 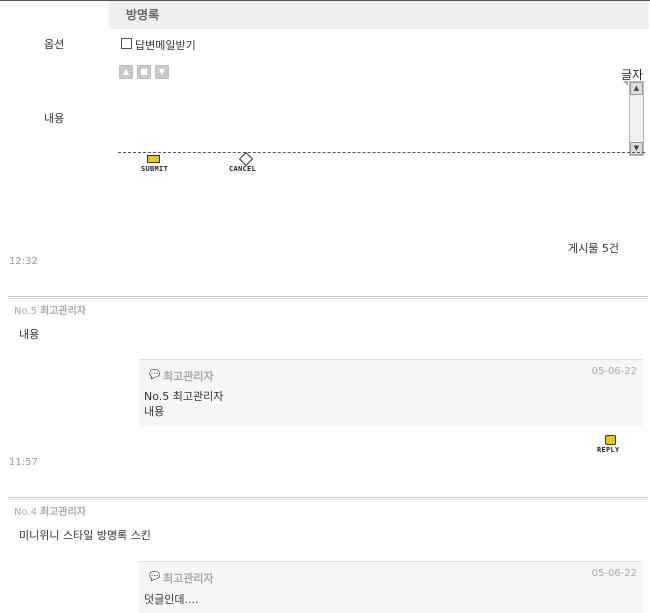 I want to click on content-label: 내용, so click(x=54, y=118).